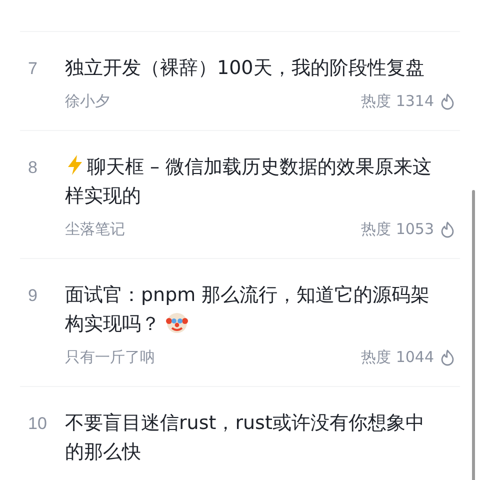 The height and width of the screenshot is (480, 480). I want to click on heat-count: 热度 1044, so click(397, 357).